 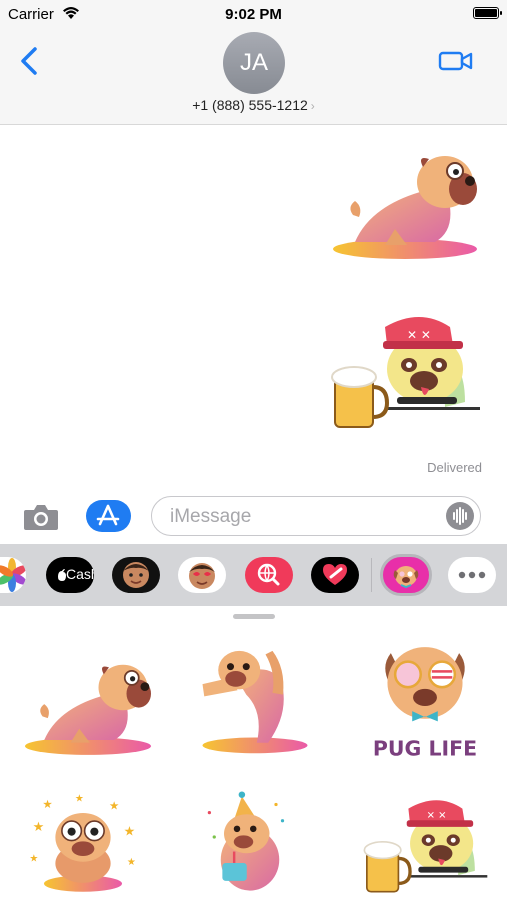 I want to click on imessage-app-strip: Cash, so click(x=253, y=575).